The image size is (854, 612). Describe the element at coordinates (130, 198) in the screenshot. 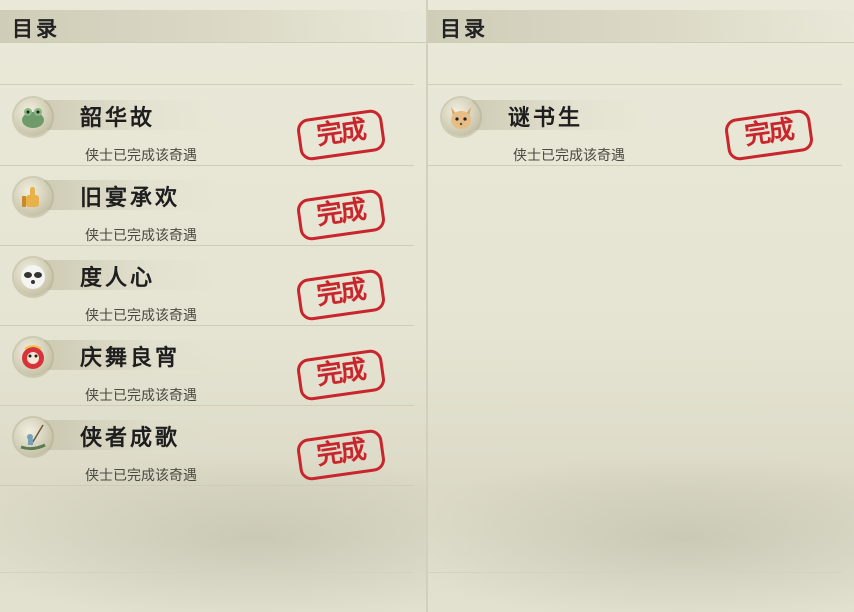

I see `adventure-name: 旧宴承欢` at that location.